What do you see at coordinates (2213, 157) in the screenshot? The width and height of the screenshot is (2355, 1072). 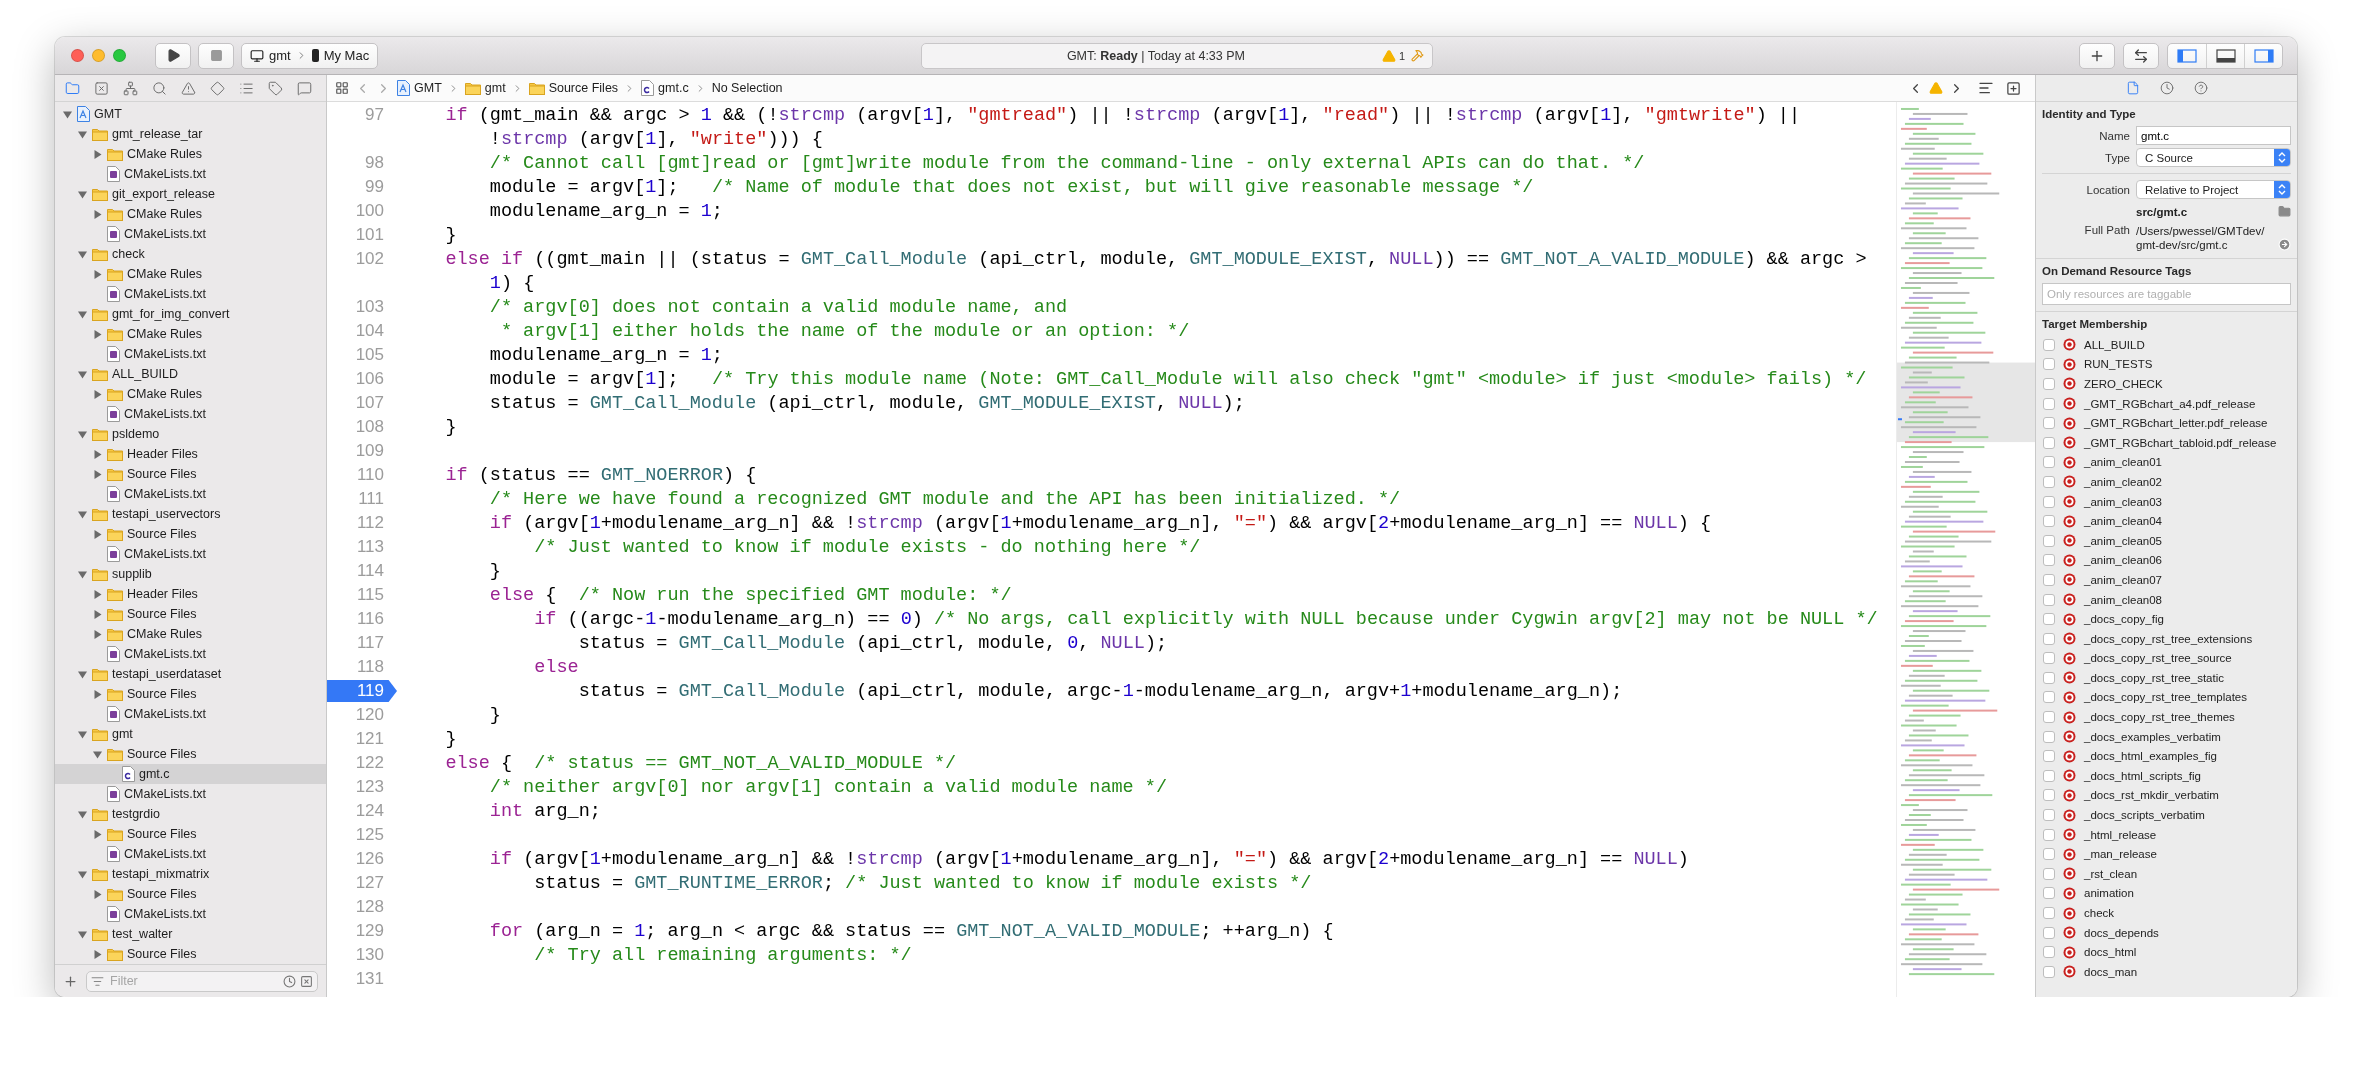 I see `type-select: C Source` at bounding box center [2213, 157].